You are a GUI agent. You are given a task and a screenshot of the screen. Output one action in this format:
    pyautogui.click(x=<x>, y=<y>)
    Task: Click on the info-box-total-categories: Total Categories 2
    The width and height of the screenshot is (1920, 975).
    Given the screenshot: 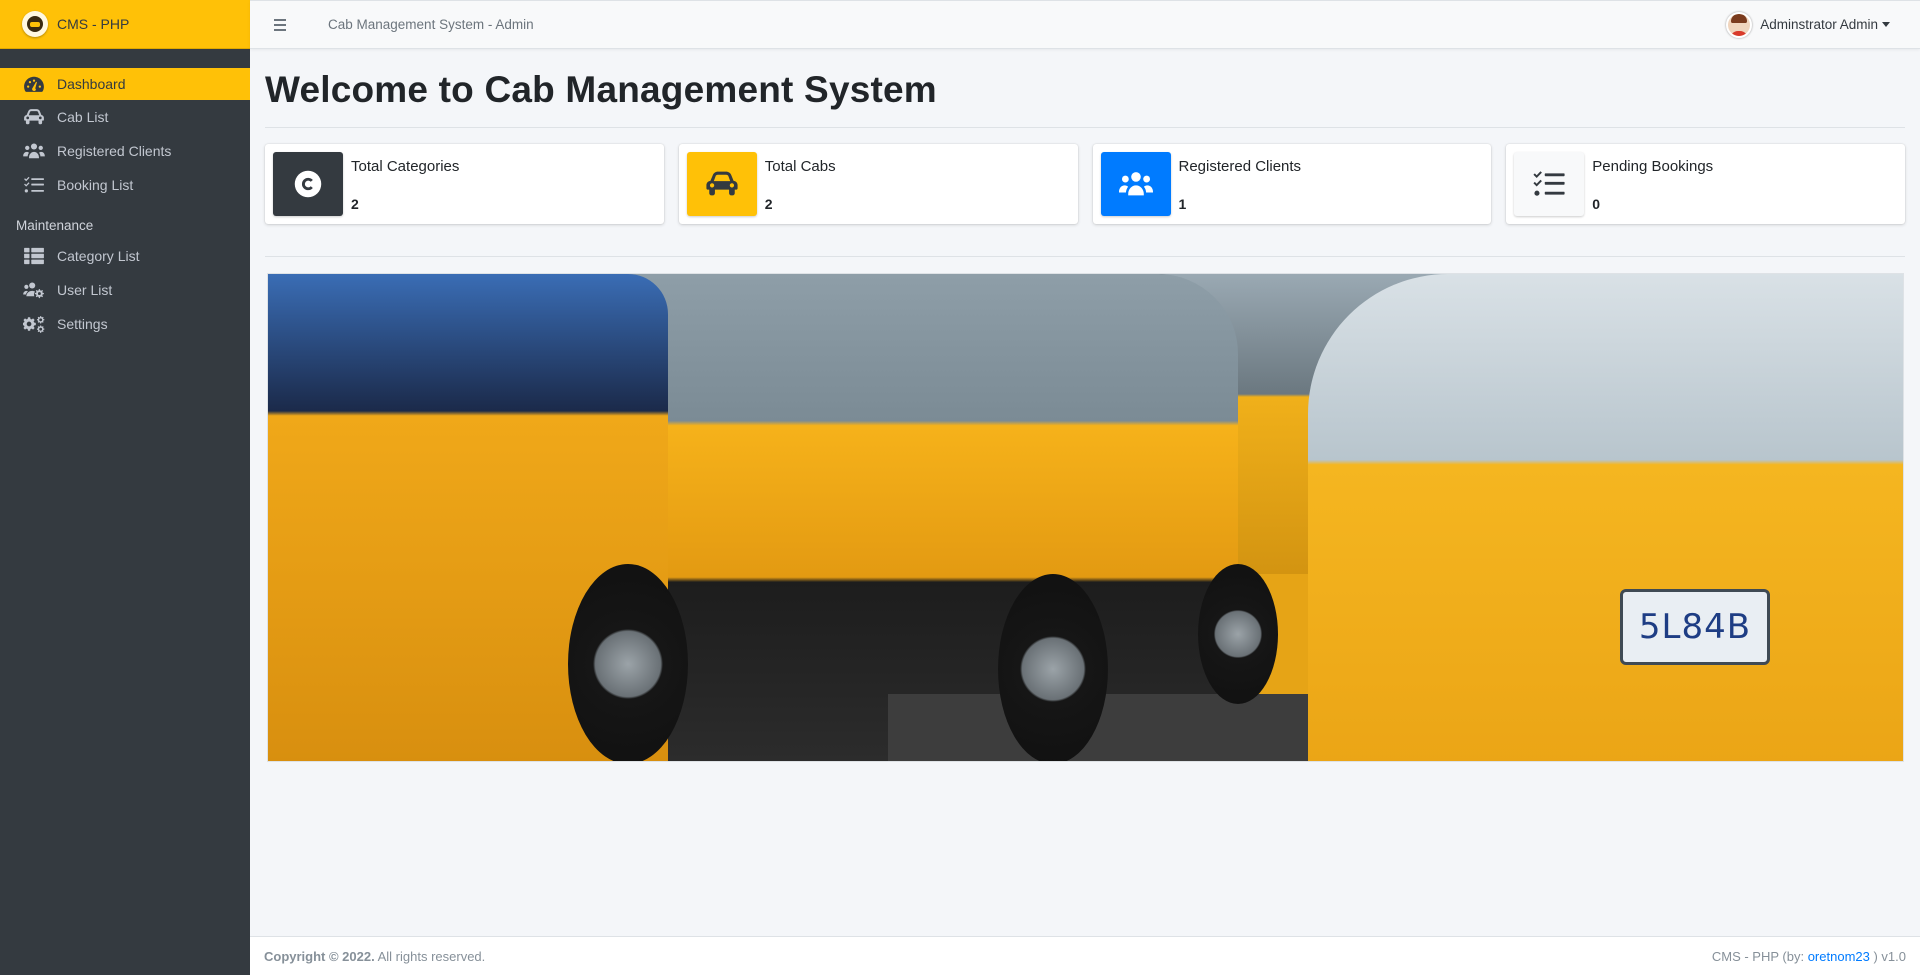 What is the action you would take?
    pyautogui.click(x=464, y=184)
    